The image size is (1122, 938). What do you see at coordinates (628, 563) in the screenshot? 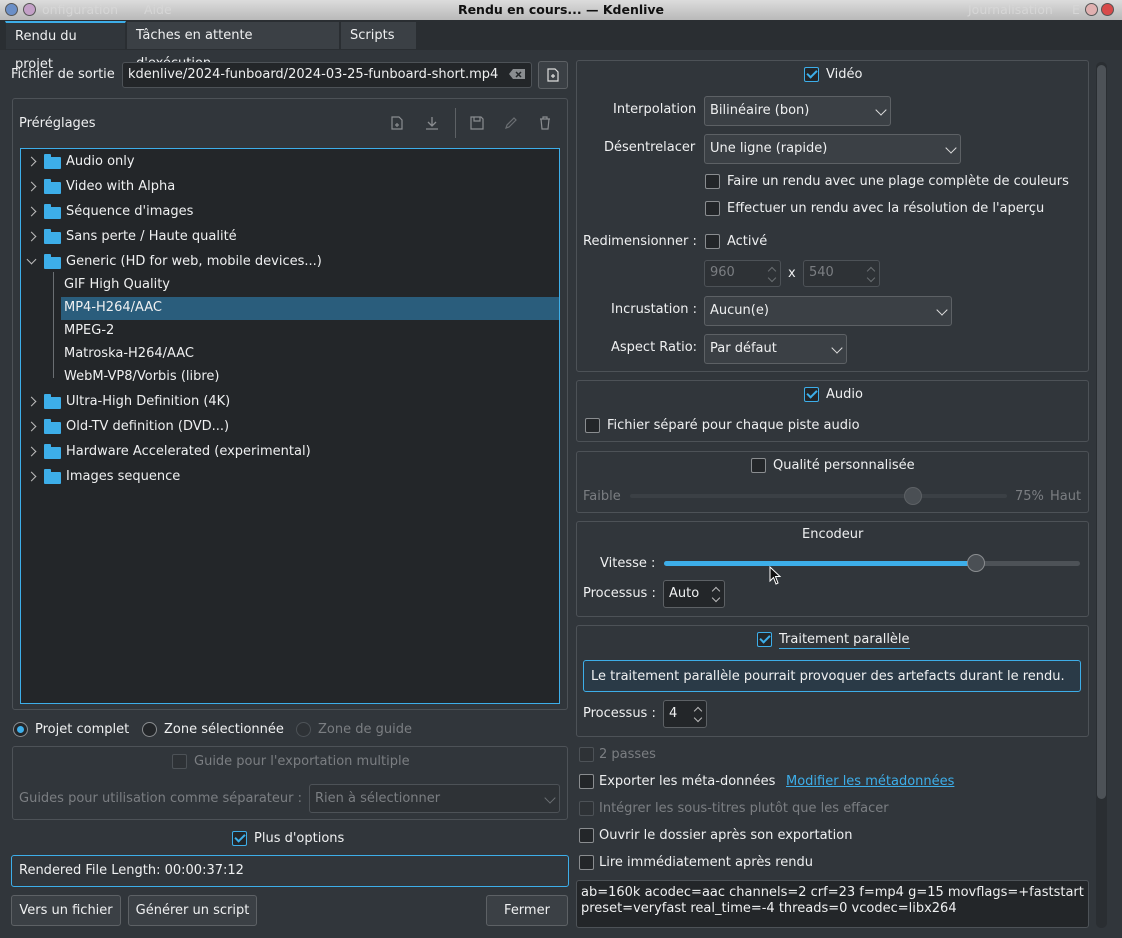
I see `speed-label: Vitesse :` at bounding box center [628, 563].